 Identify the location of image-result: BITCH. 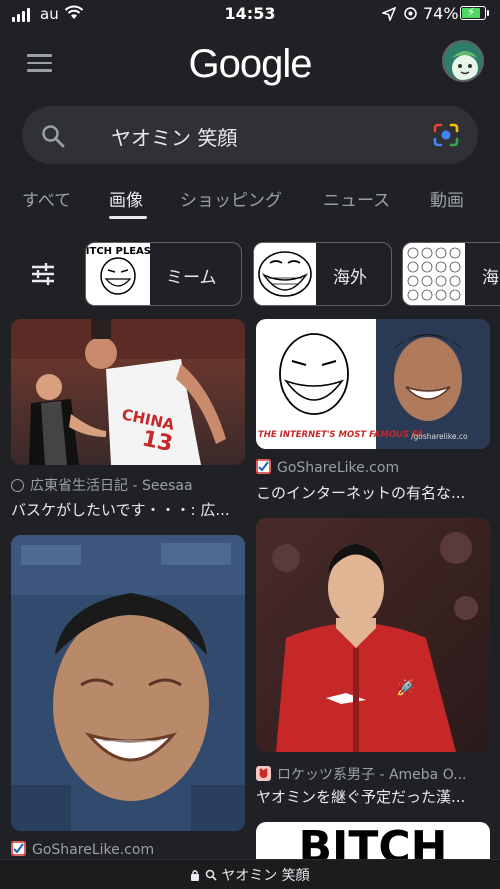
(373, 840).